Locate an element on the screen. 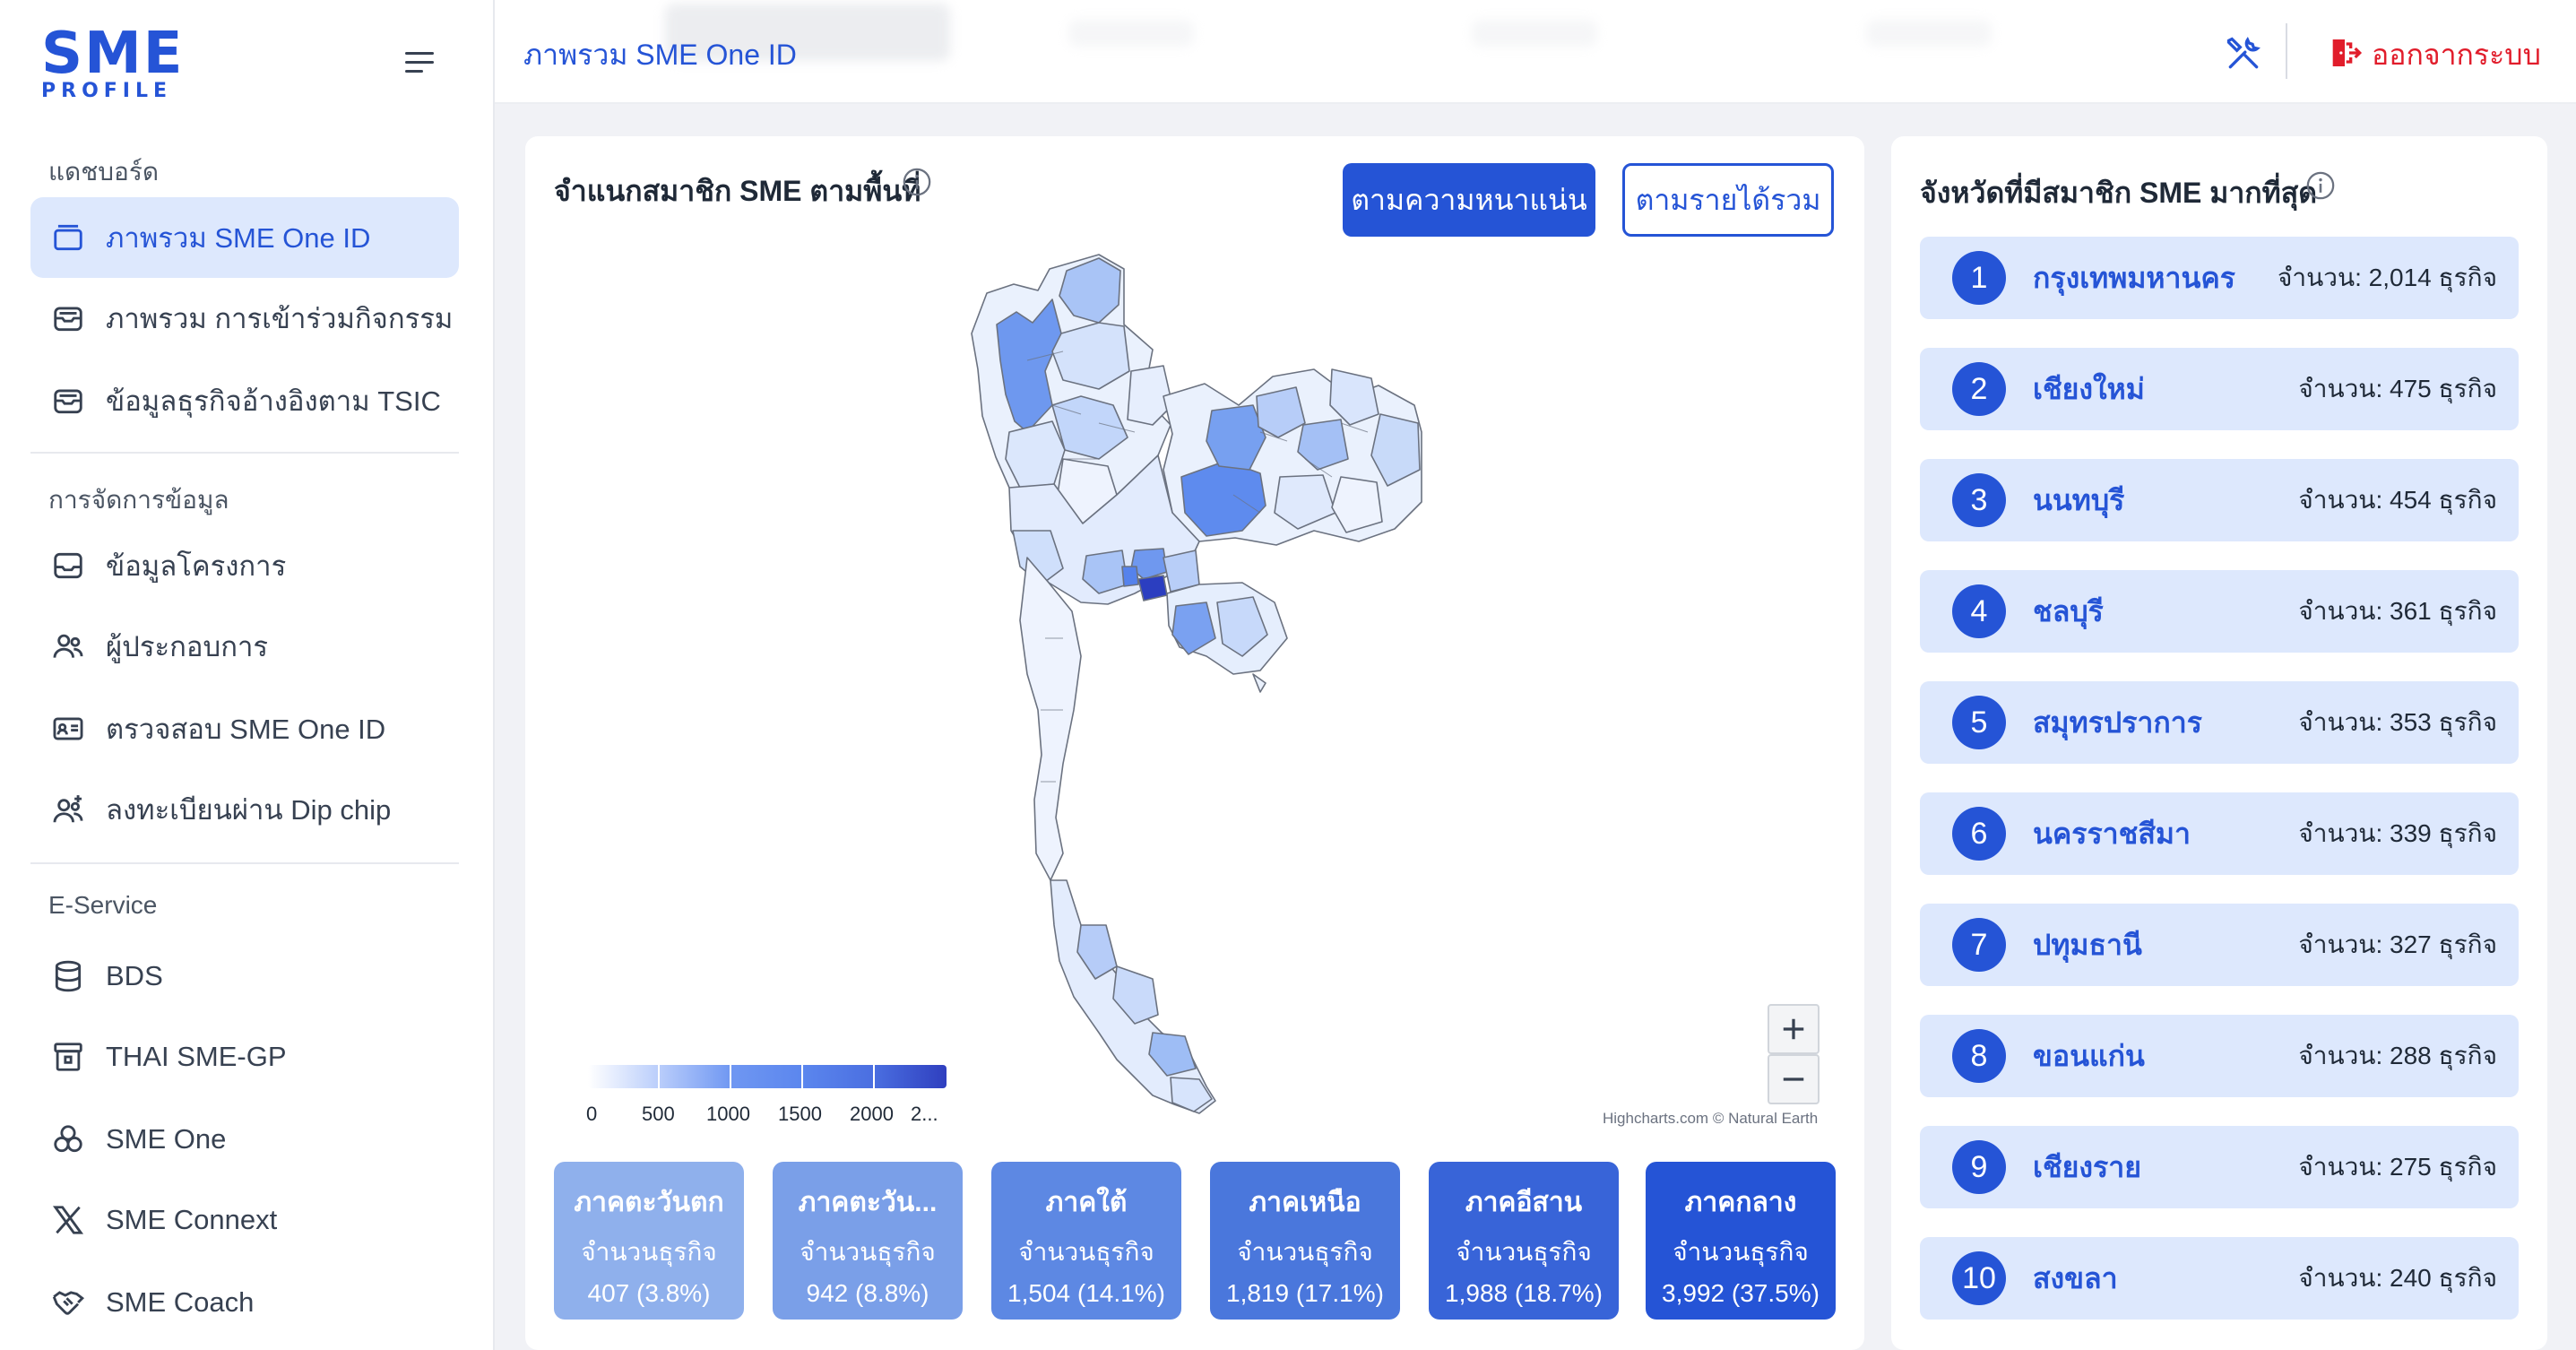 Image resolution: width=2576 pixels, height=1350 pixels. logout-icon is located at coordinates (2345, 55).